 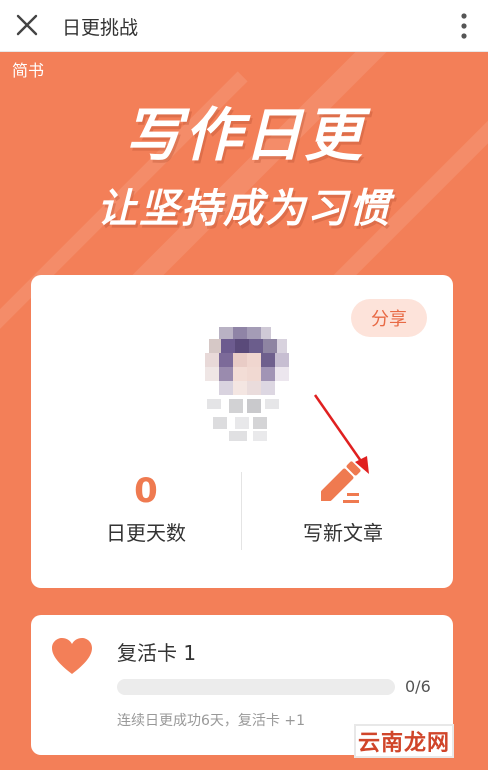 What do you see at coordinates (340, 485) in the screenshot?
I see `pencil-icon` at bounding box center [340, 485].